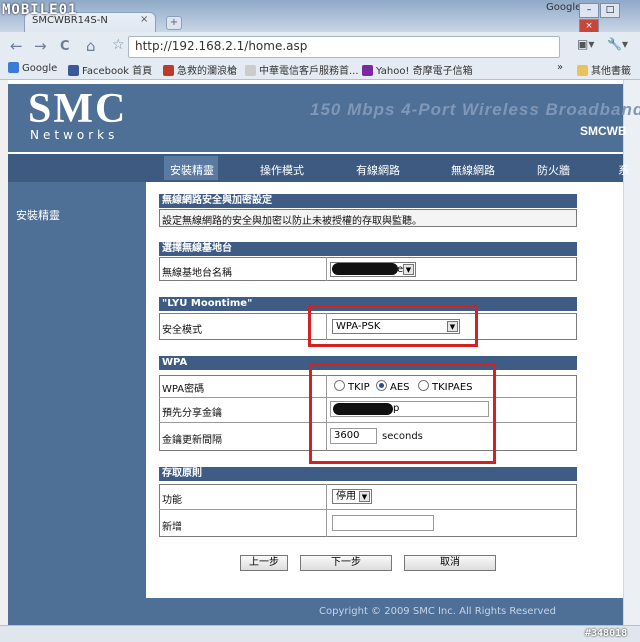  What do you see at coordinates (40, 46) in the screenshot?
I see `forward-icon: →` at bounding box center [40, 46].